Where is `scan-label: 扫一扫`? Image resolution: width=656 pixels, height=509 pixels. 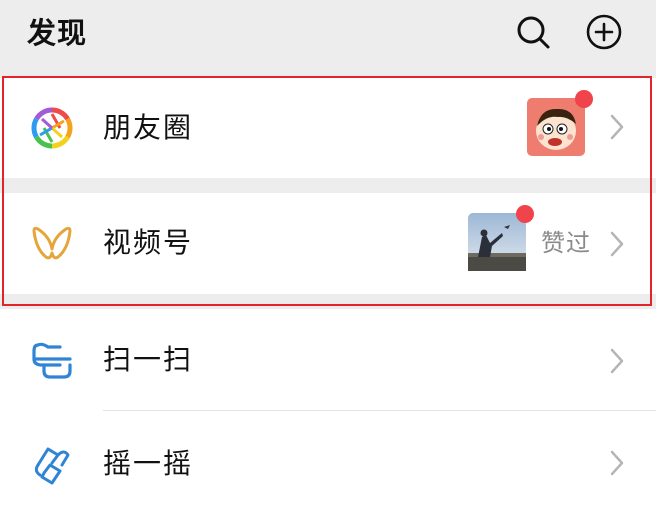
scan-label: 扫一扫 is located at coordinates (148, 359).